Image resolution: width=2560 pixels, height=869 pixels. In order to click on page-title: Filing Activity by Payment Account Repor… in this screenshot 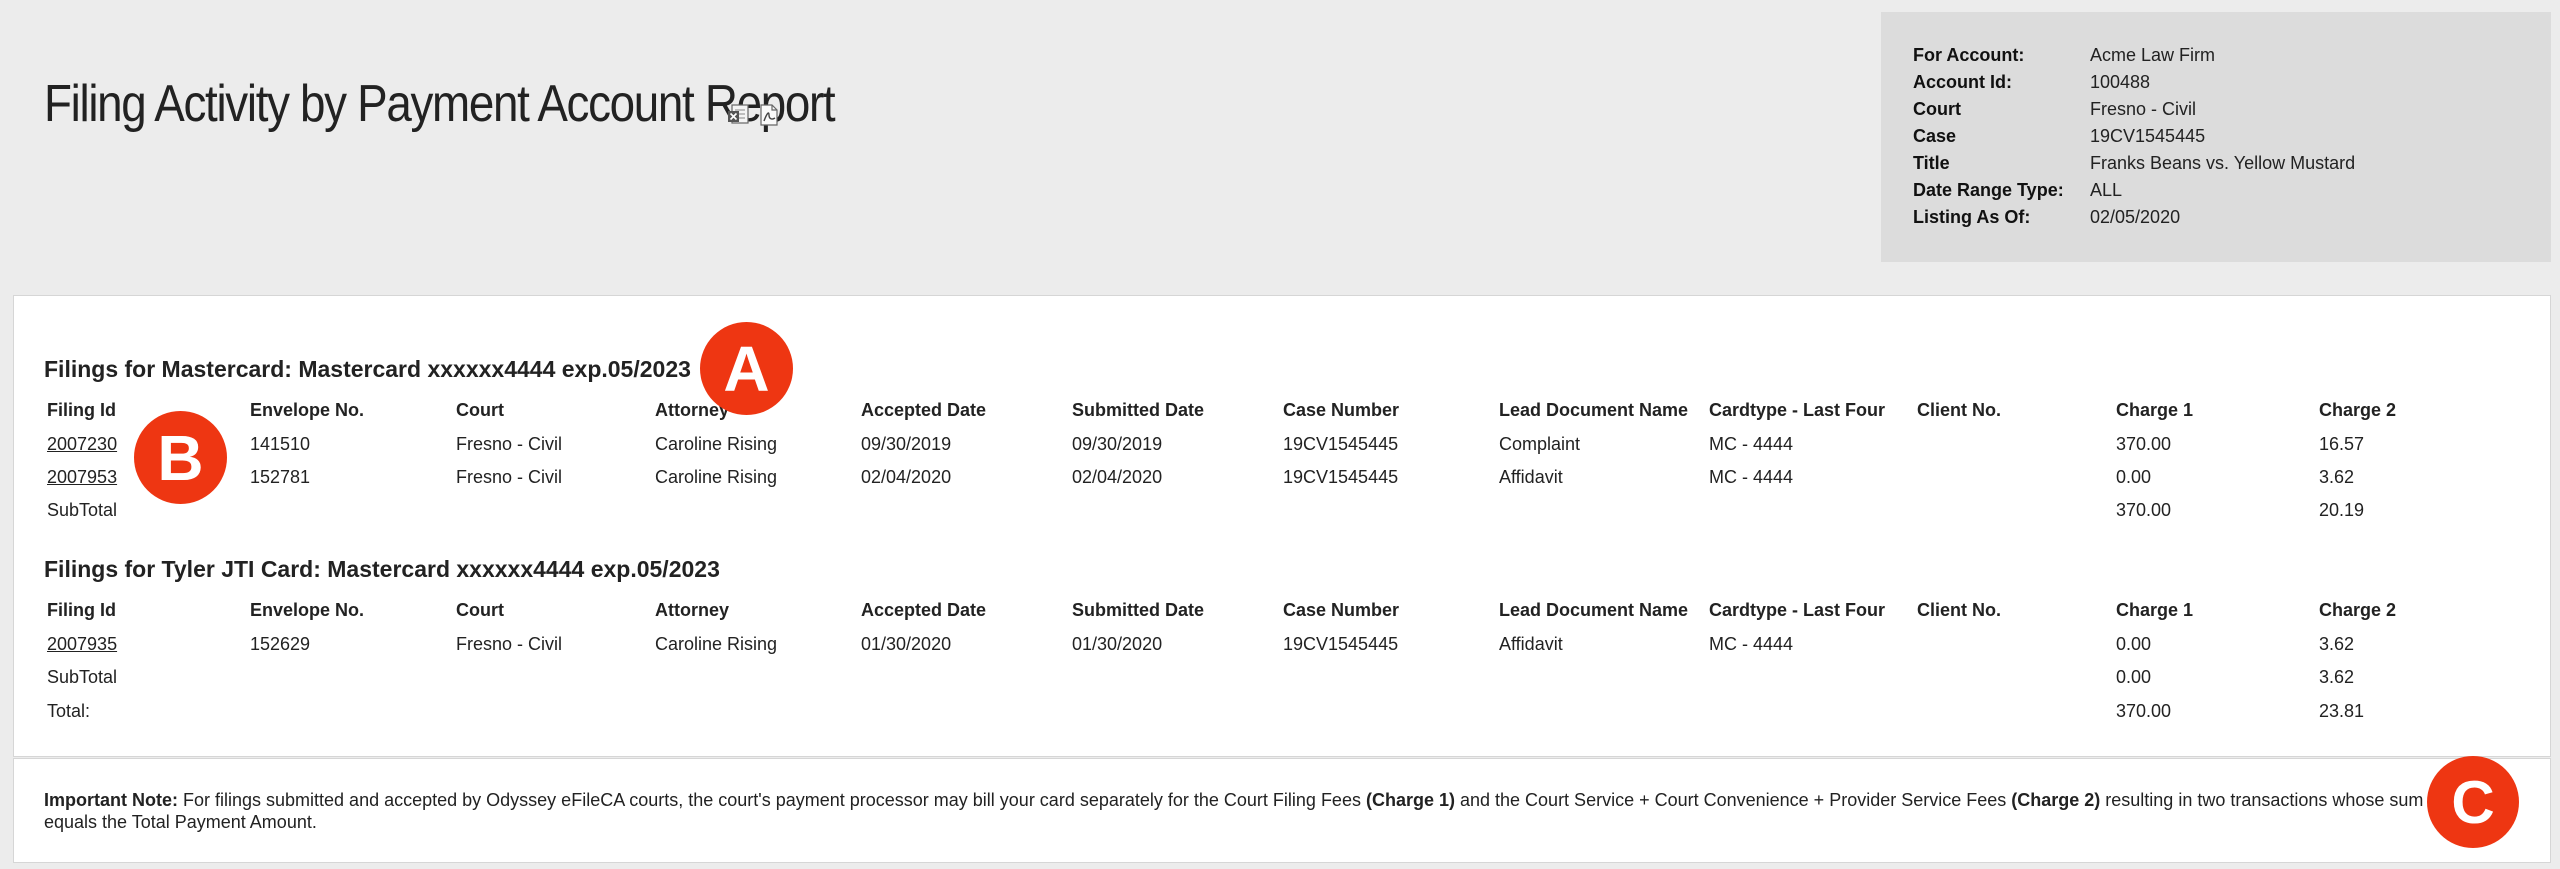, I will do `click(440, 104)`.